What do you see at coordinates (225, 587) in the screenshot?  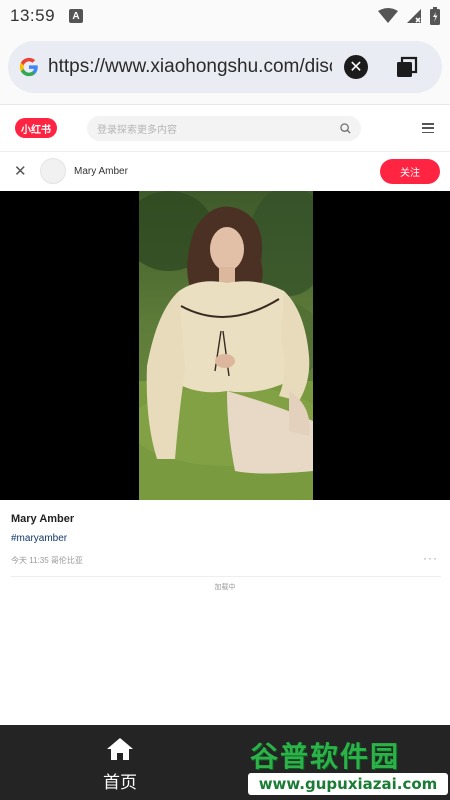 I see `loading-text: 加载中` at bounding box center [225, 587].